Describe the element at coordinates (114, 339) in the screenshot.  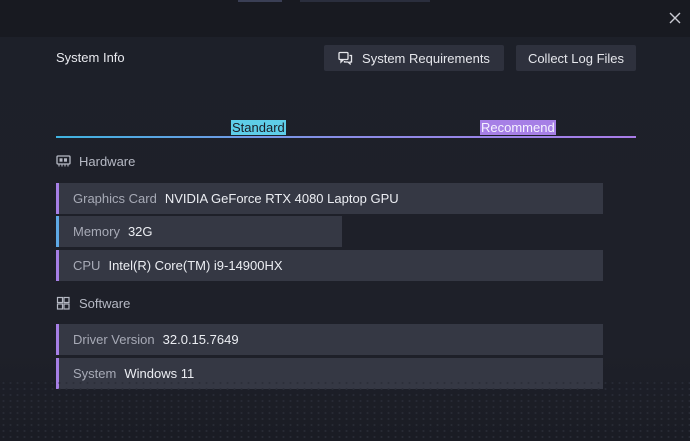
I see `driver-version-label: Driver Version` at that location.